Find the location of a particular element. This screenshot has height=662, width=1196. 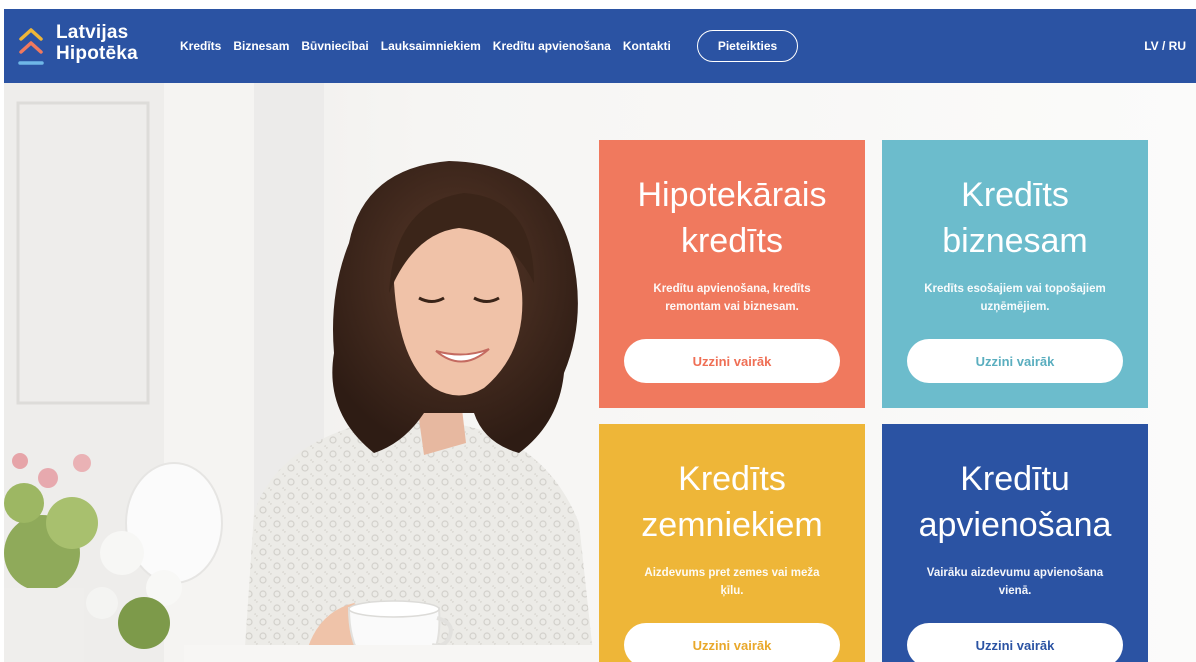

card-title-line-2: kredīts is located at coordinates (732, 241).